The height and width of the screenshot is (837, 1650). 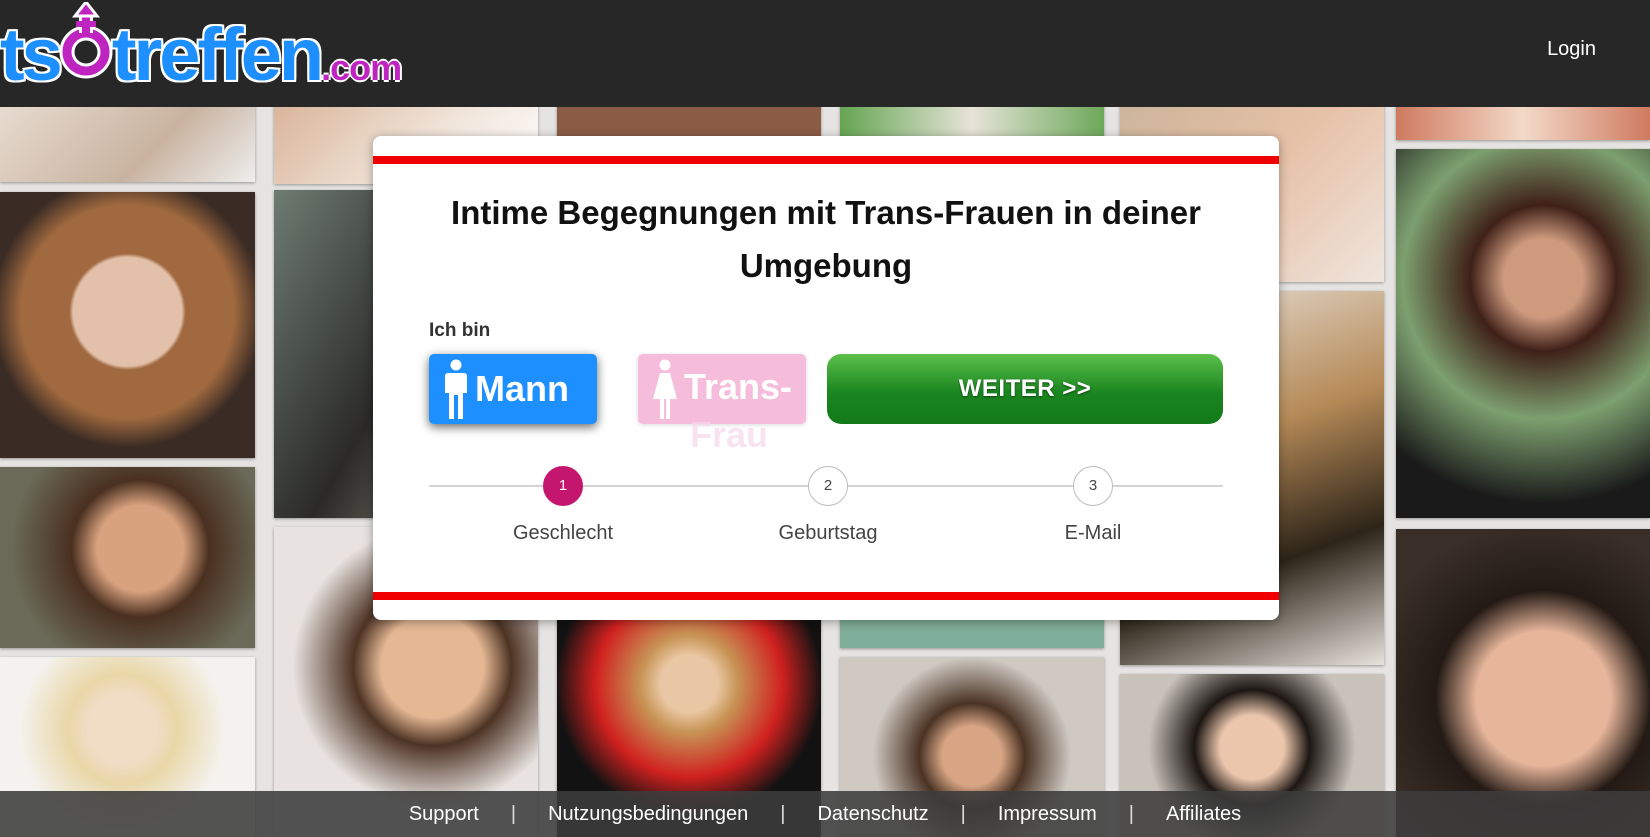 I want to click on step-number: 1, so click(x=563, y=486).